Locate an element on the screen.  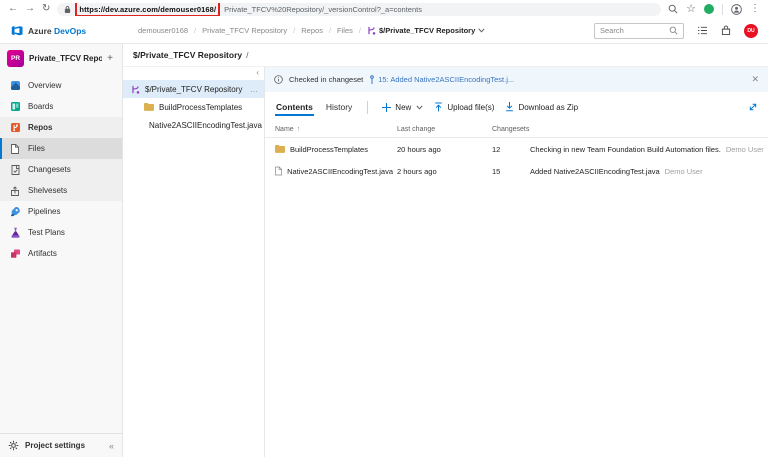
sidebar-item-files: Files is located at coordinates (61, 148).